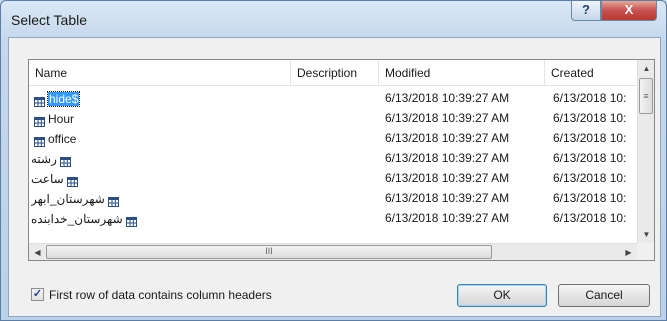  Describe the element at coordinates (37, 294) in the screenshot. I see `first-row-headers-checkbox: ✓` at that location.